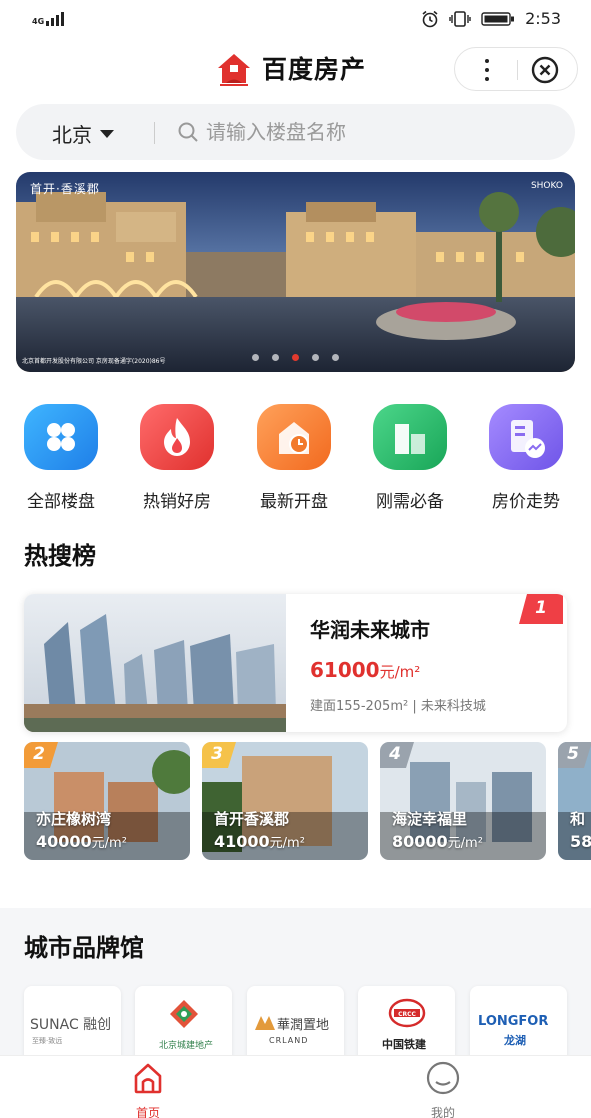 The width and height of the screenshot is (591, 1118). I want to click on estate-price: 61000元/m², so click(365, 670).